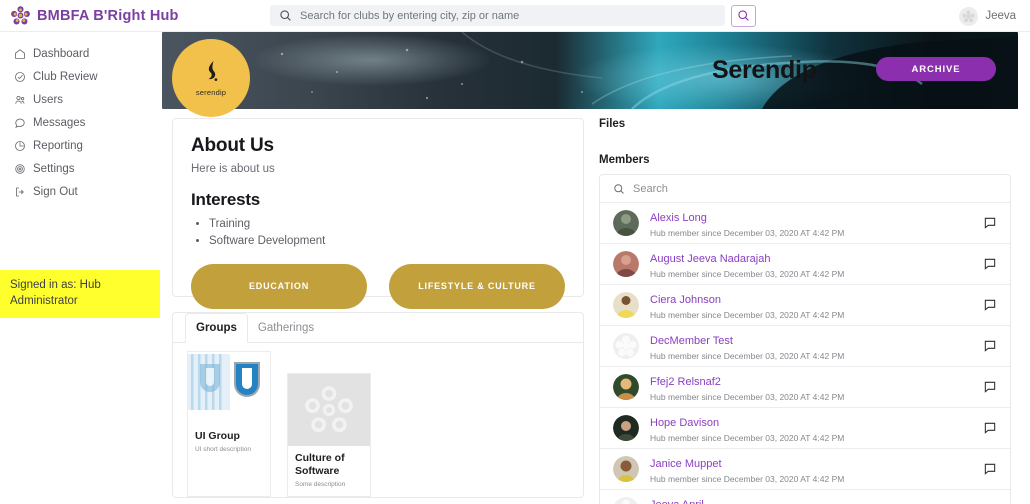  Describe the element at coordinates (684, 423) in the screenshot. I see `member-name: Hope Davison` at that location.